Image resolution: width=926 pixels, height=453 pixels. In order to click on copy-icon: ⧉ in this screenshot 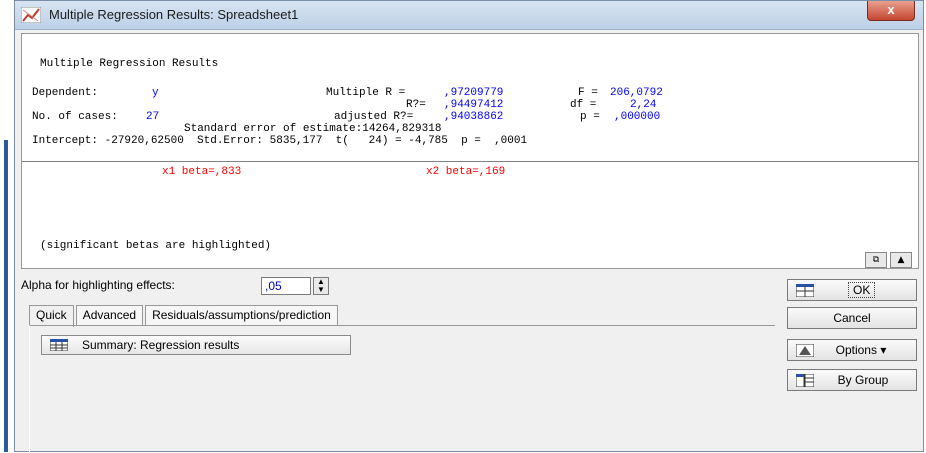, I will do `click(876, 260)`.